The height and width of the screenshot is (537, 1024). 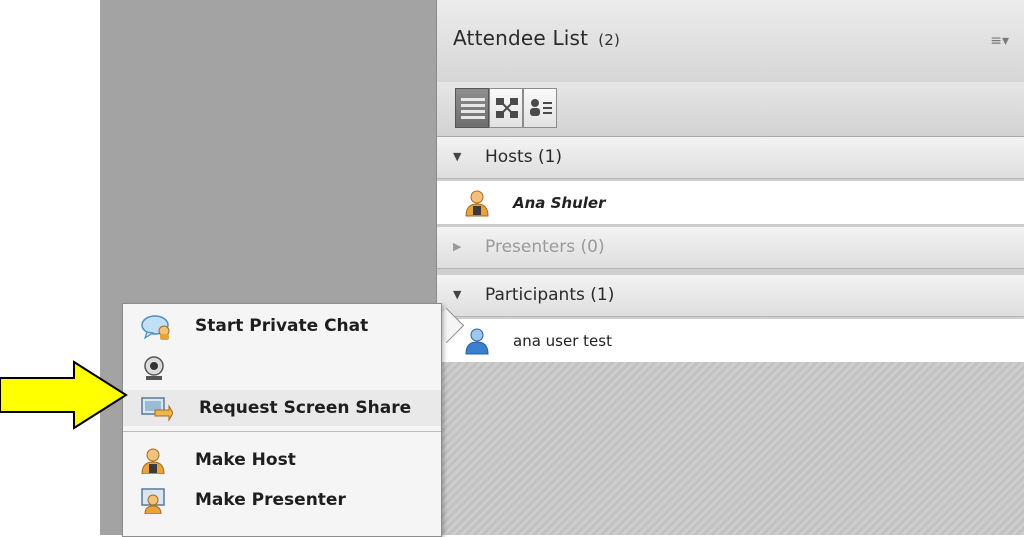 I want to click on attendee-row-participant: ana user test, so click(x=730, y=341).